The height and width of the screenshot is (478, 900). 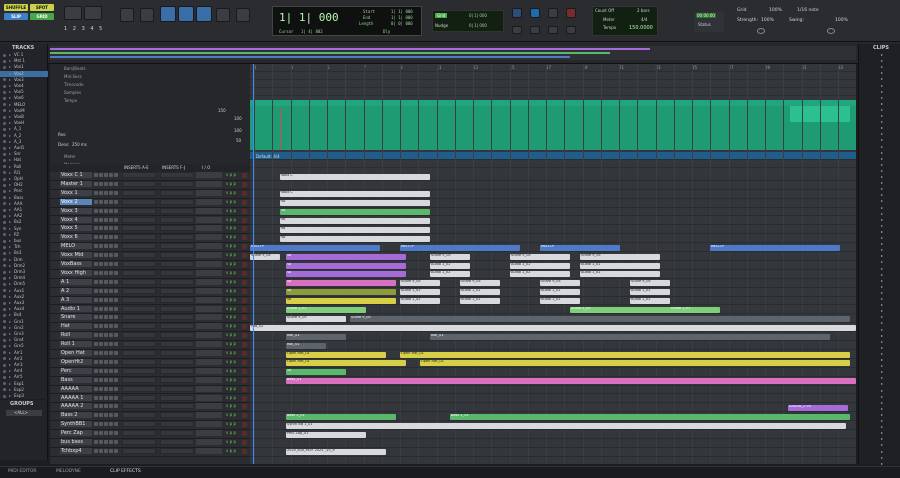 What do you see at coordinates (150, 372) in the screenshot?
I see `track-header-row: Perc v p p` at bounding box center [150, 372].